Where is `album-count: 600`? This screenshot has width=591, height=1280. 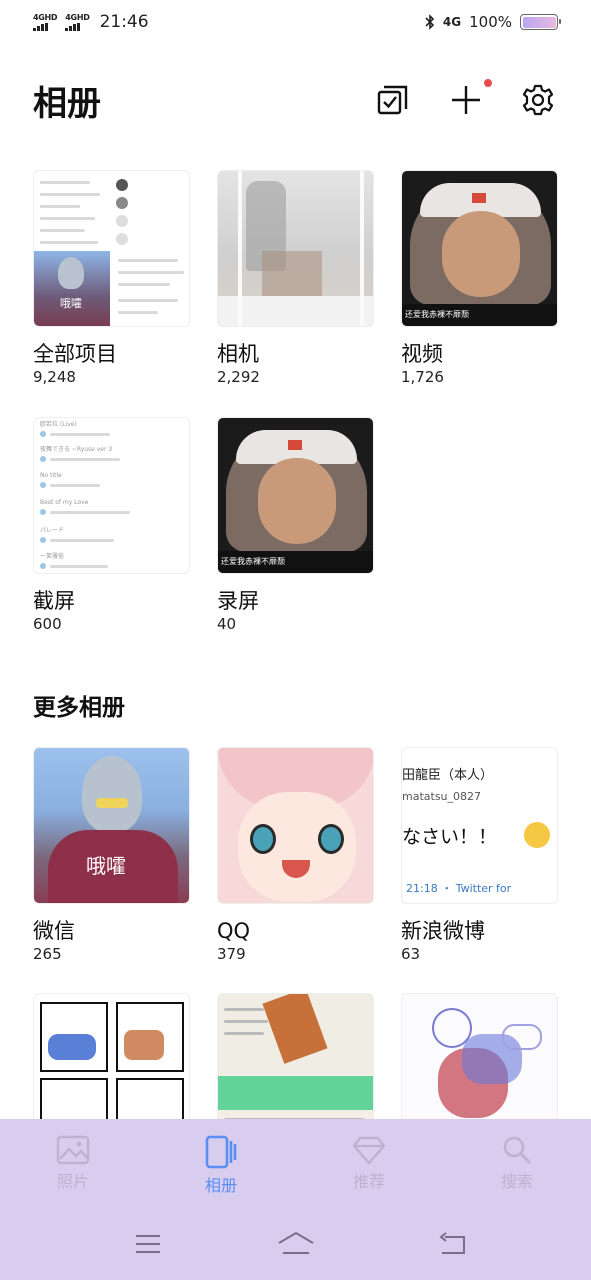 album-count: 600 is located at coordinates (47, 624).